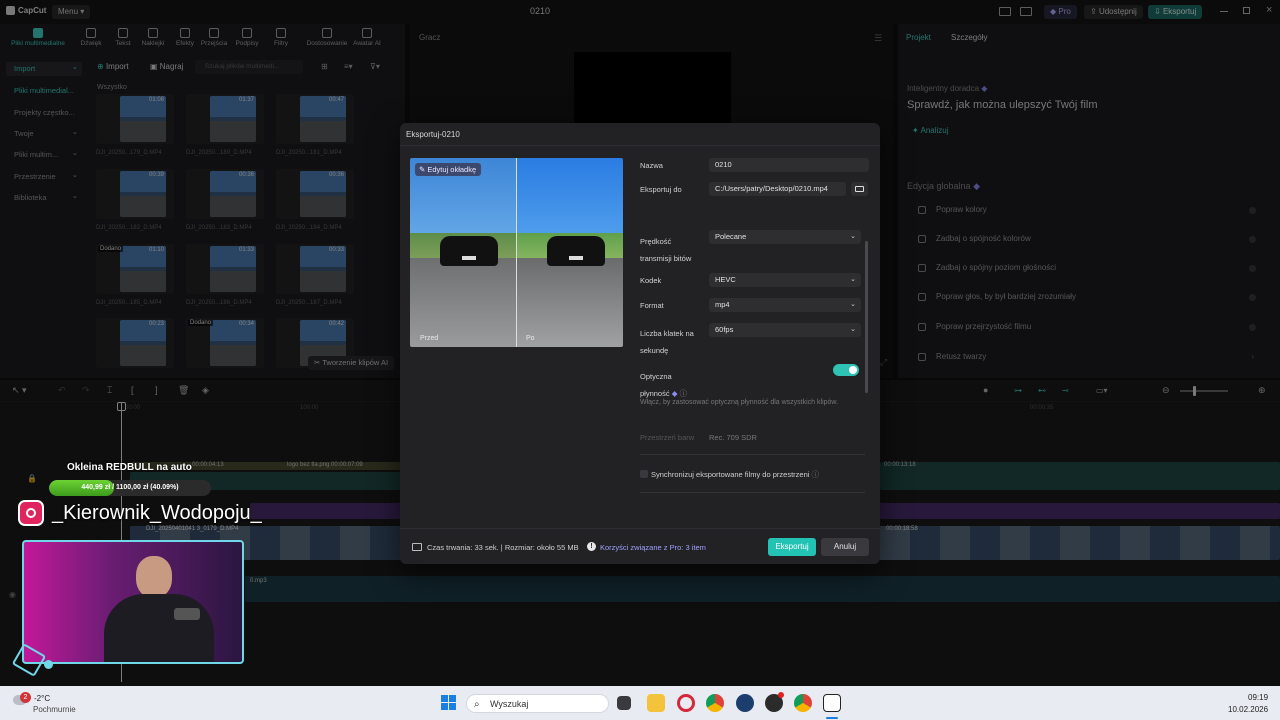 This screenshot has width=1280, height=720. Describe the element at coordinates (1258, 697) in the screenshot. I see `clock-time: 09:19` at that location.